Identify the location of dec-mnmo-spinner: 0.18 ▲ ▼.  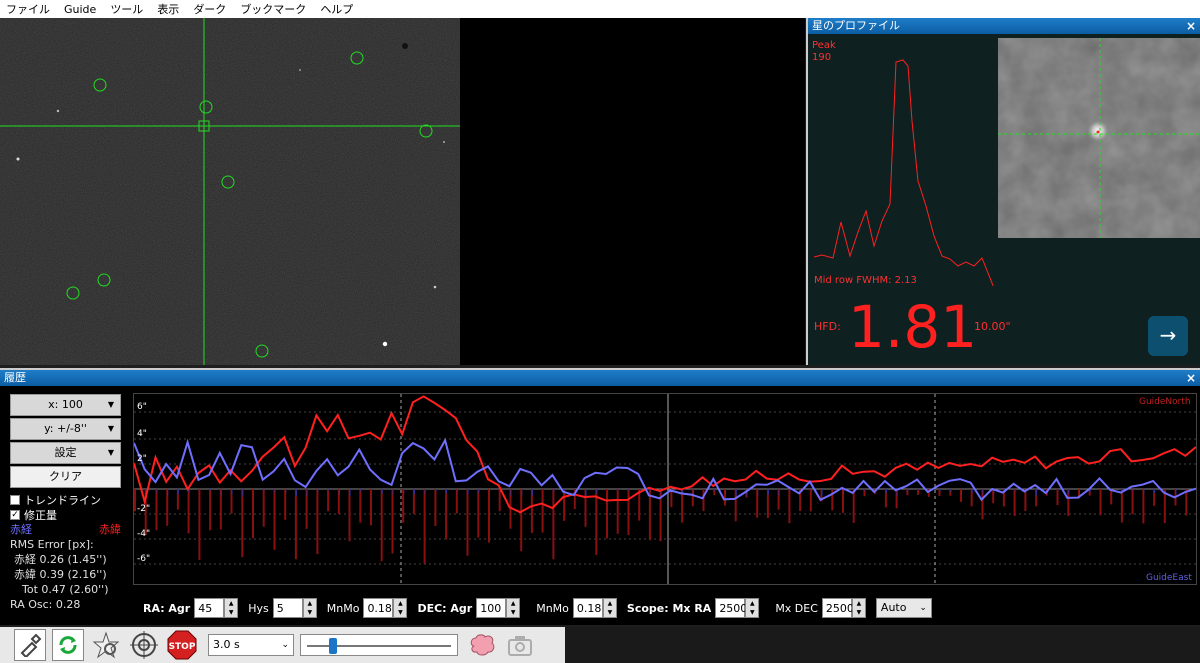
(594, 608).